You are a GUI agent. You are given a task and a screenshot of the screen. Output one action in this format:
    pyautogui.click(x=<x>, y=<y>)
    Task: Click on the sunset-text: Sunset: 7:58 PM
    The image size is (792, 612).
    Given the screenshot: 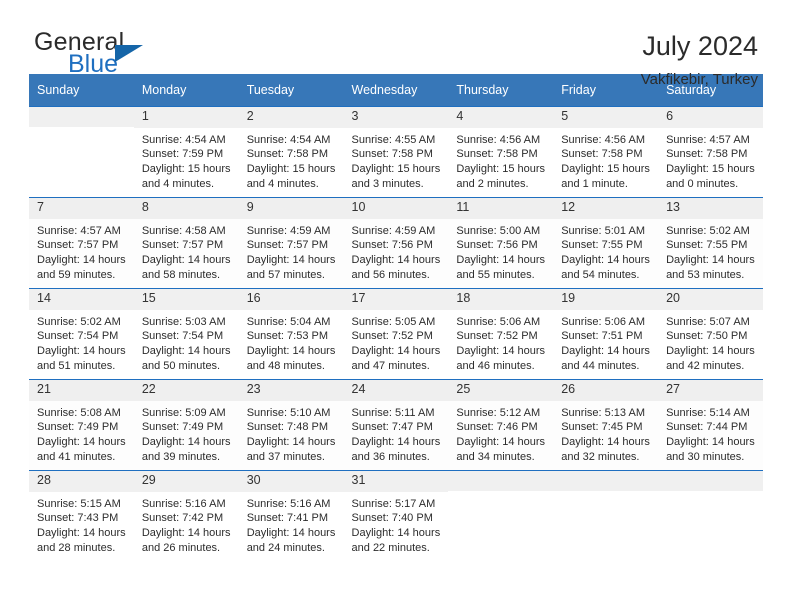 What is the action you would take?
    pyautogui.click(x=497, y=154)
    